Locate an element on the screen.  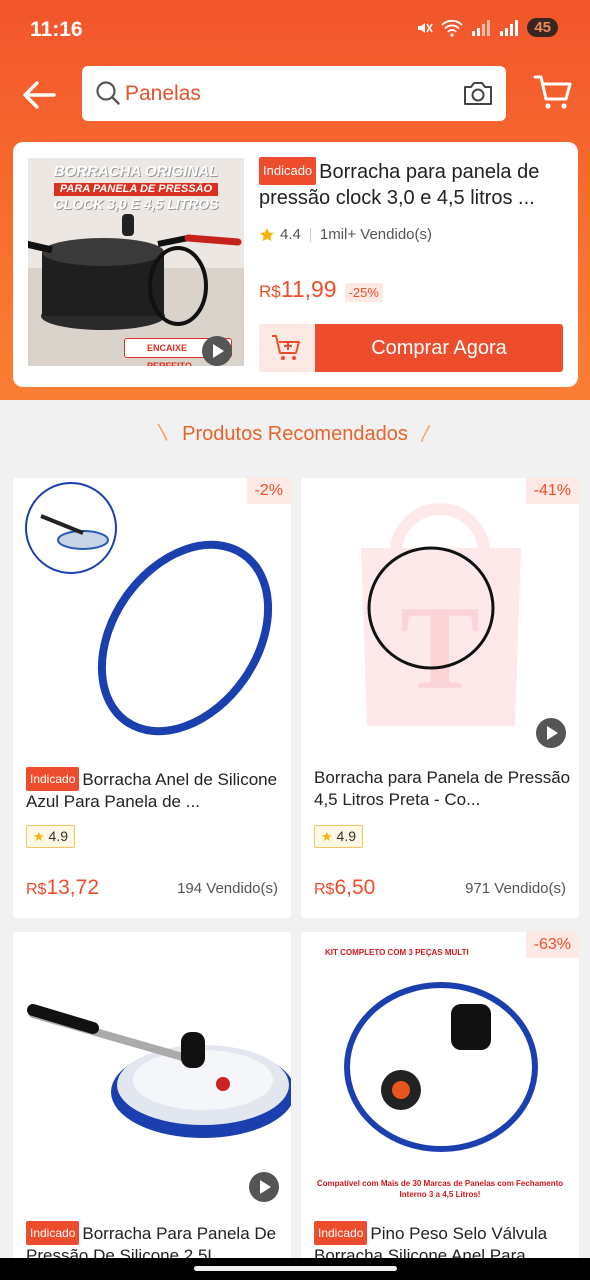
back-arrow-icon is located at coordinates (39, 95).